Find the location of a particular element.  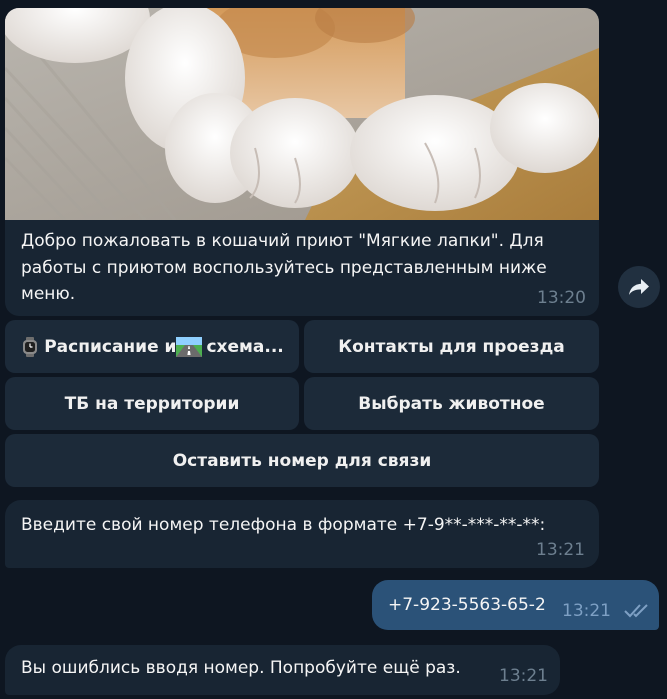

safety-rules-button: ТБ на территории is located at coordinates (152, 403).